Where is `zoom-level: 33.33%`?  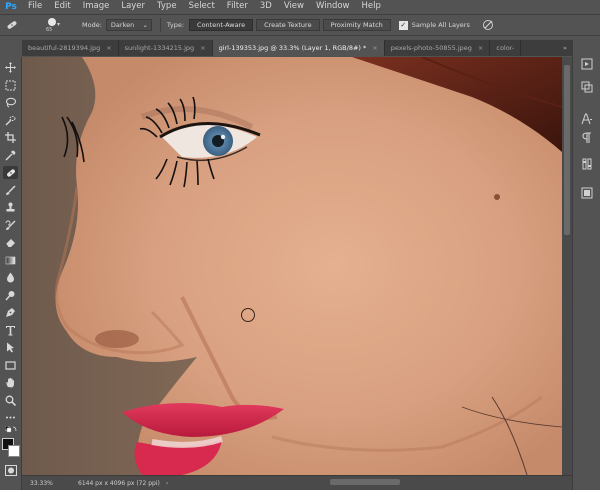
zoom-level: 33.33% is located at coordinates (41, 483).